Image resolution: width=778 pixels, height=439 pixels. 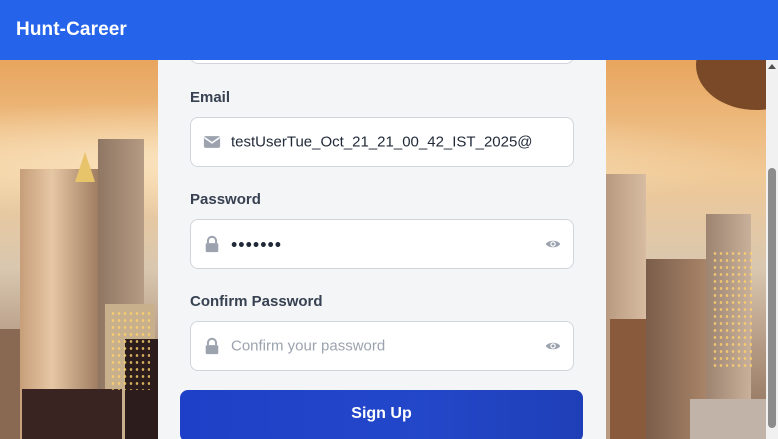 I want to click on email-field: testUserTue_Oct_21_21_00_42_IST_2025@n, so click(x=382, y=142).